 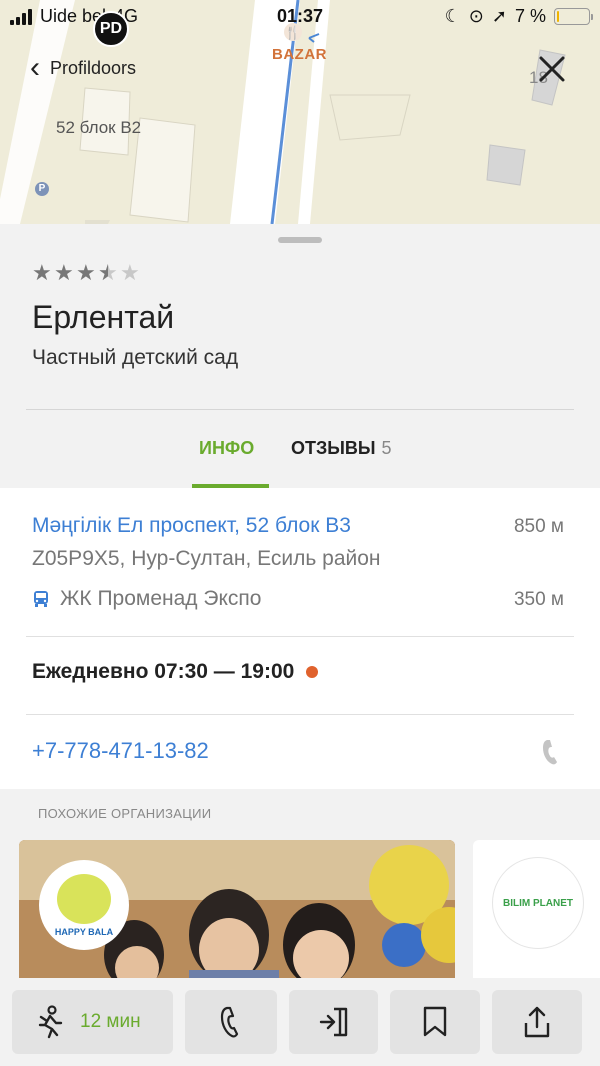 What do you see at coordinates (110, 1021) in the screenshot?
I see `route-time: 12 мин` at bounding box center [110, 1021].